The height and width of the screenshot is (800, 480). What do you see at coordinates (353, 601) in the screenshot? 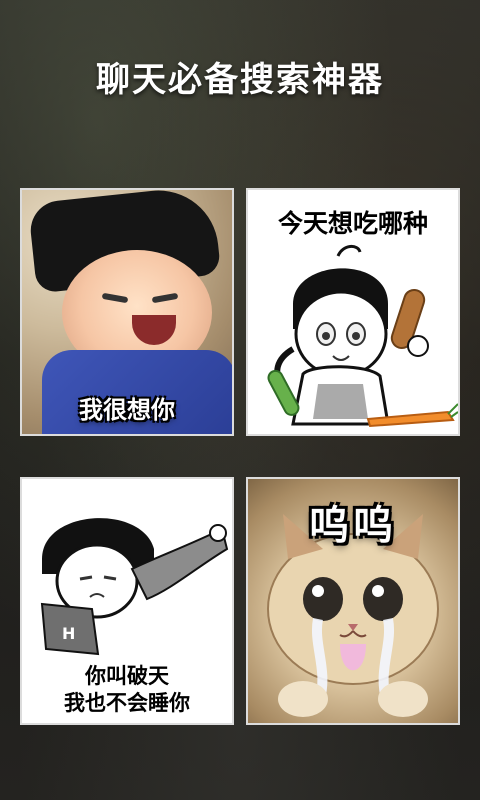
I see `sticker-card-crying-cat: 呜呜` at bounding box center [353, 601].